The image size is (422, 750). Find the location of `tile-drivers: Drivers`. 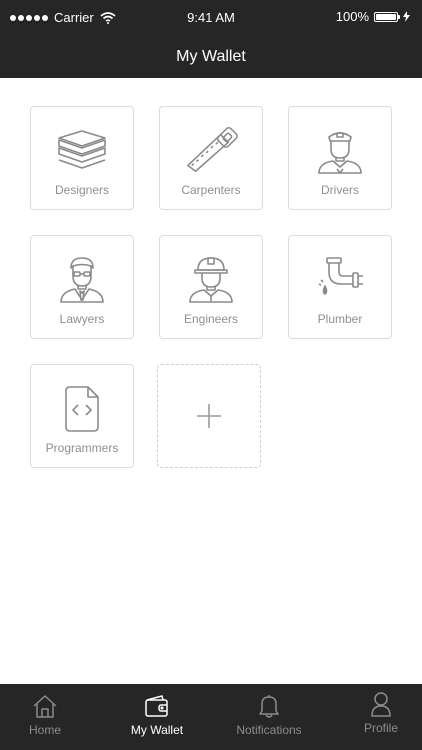

tile-drivers: Drivers is located at coordinates (340, 158).